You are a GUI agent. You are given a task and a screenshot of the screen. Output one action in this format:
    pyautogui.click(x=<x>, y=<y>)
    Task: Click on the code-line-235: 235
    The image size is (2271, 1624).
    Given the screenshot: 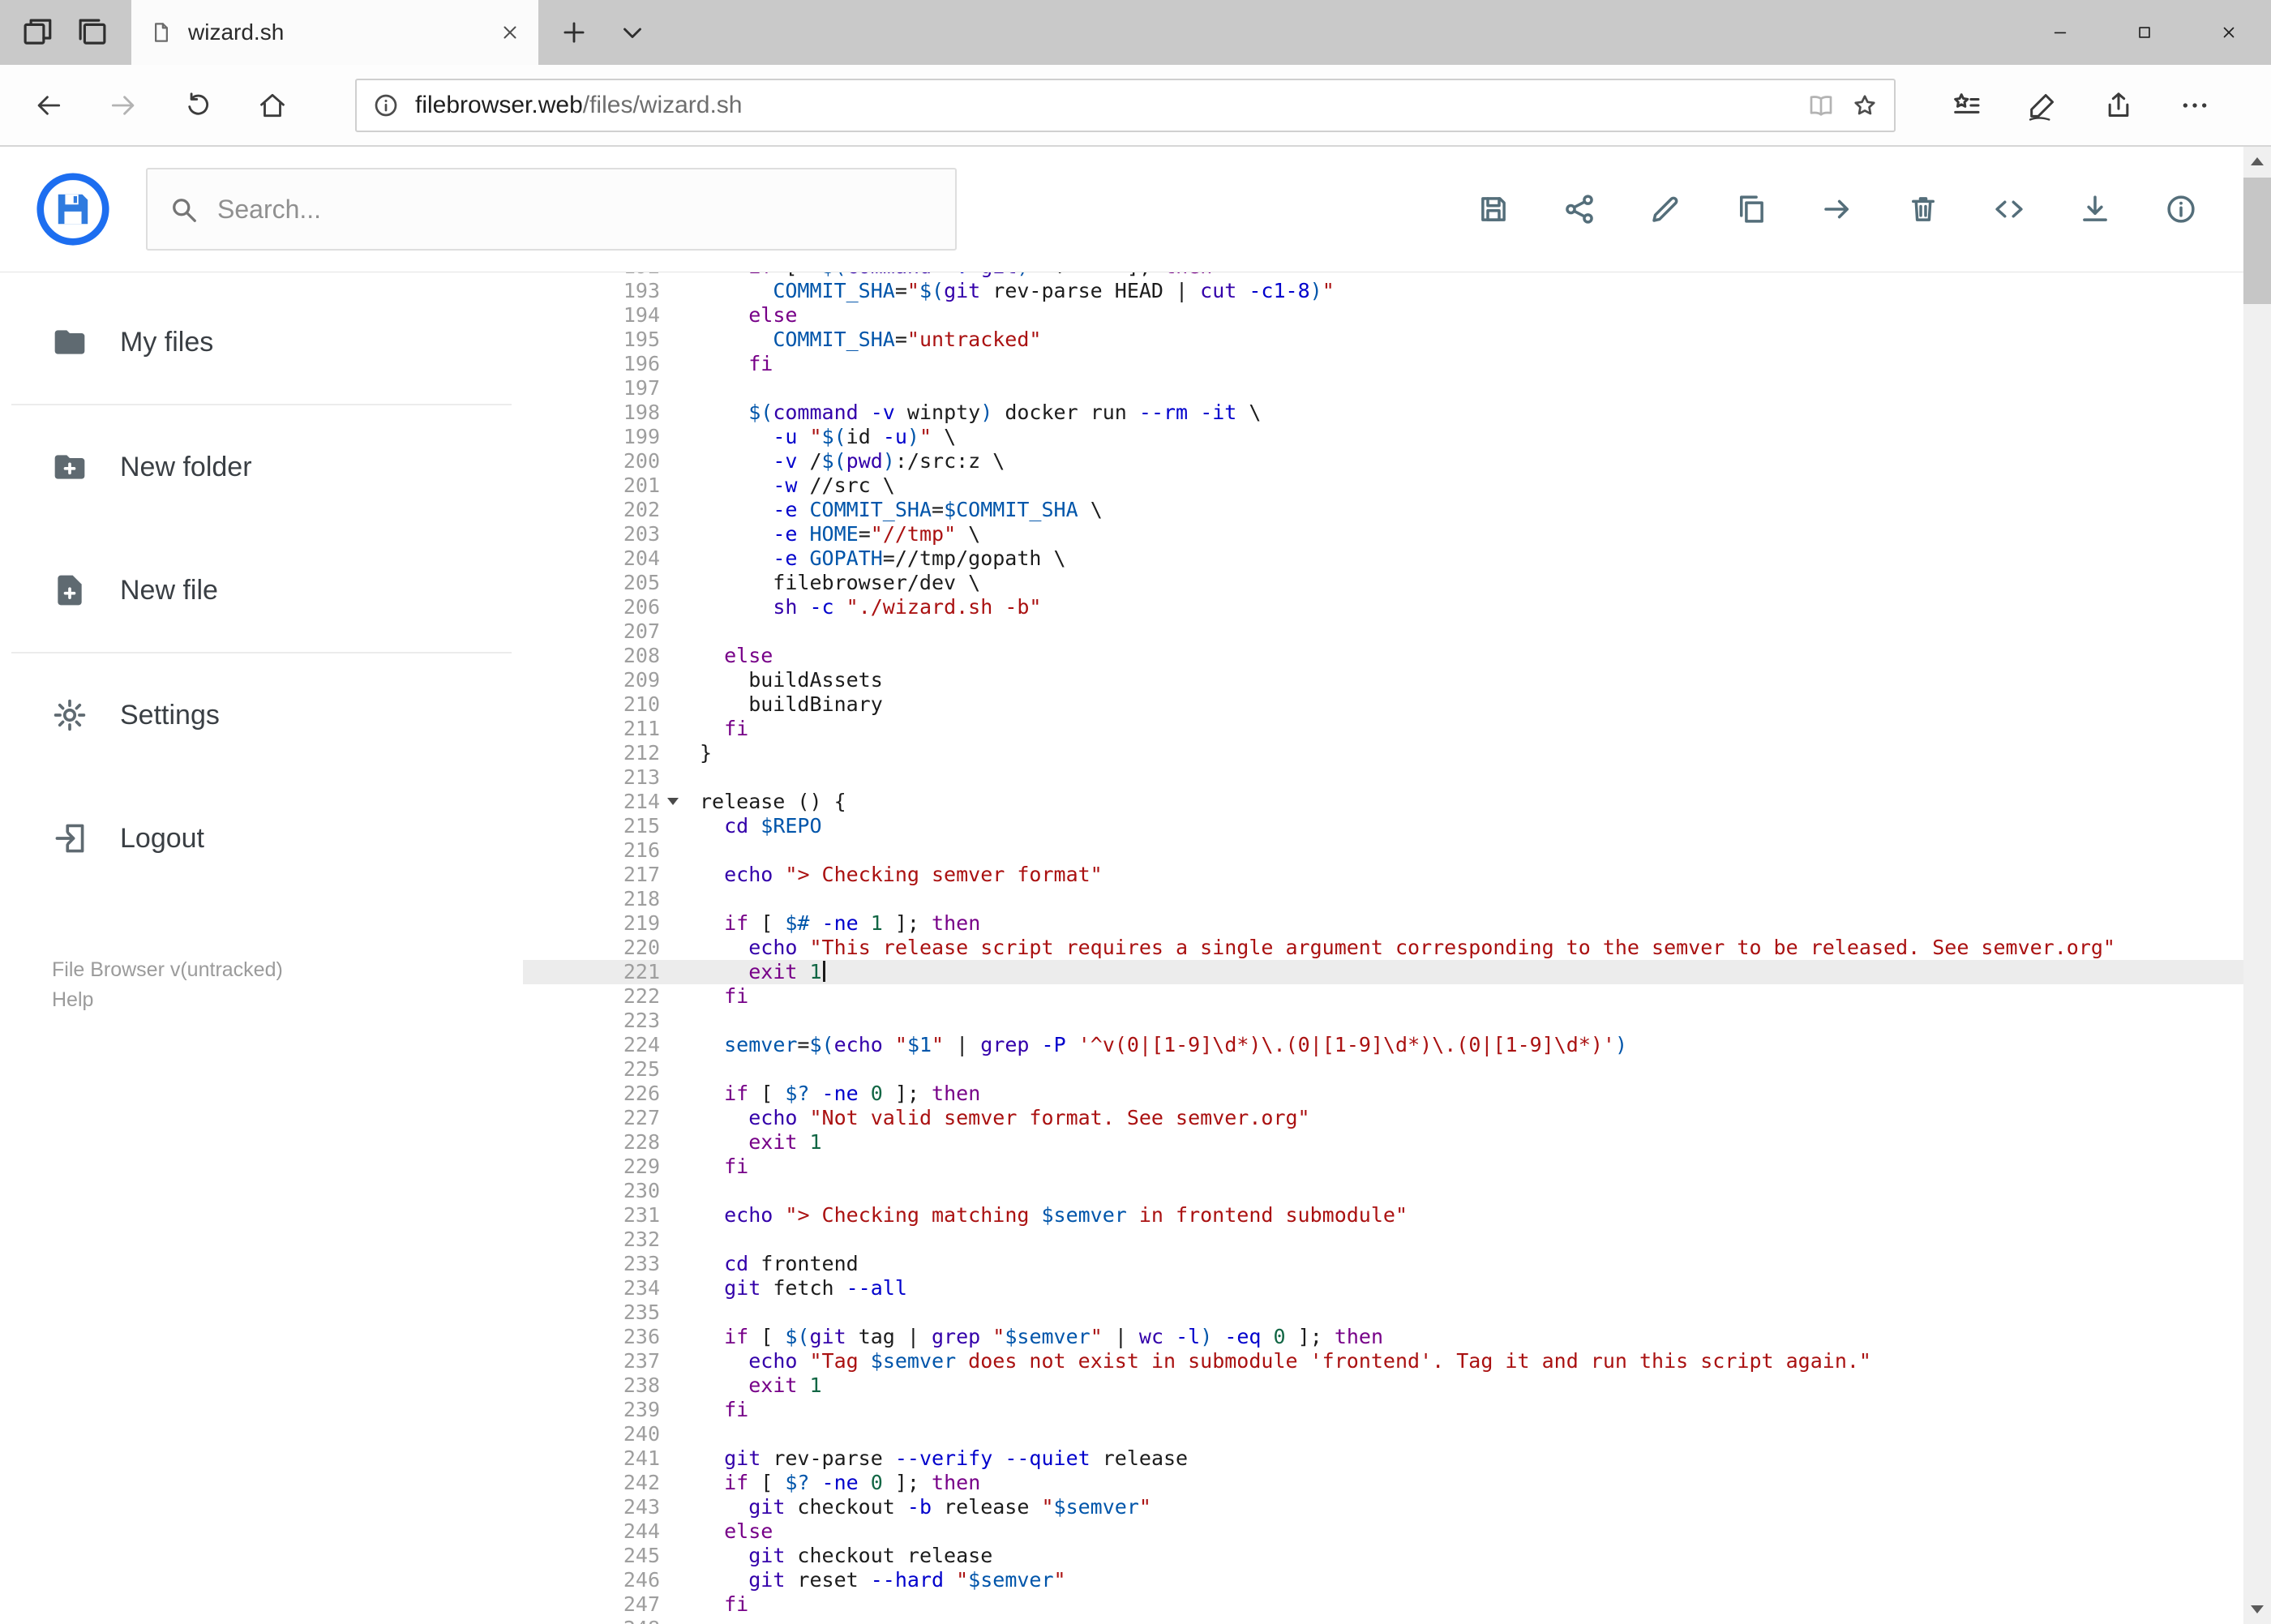 What is the action you would take?
    pyautogui.click(x=1383, y=1312)
    